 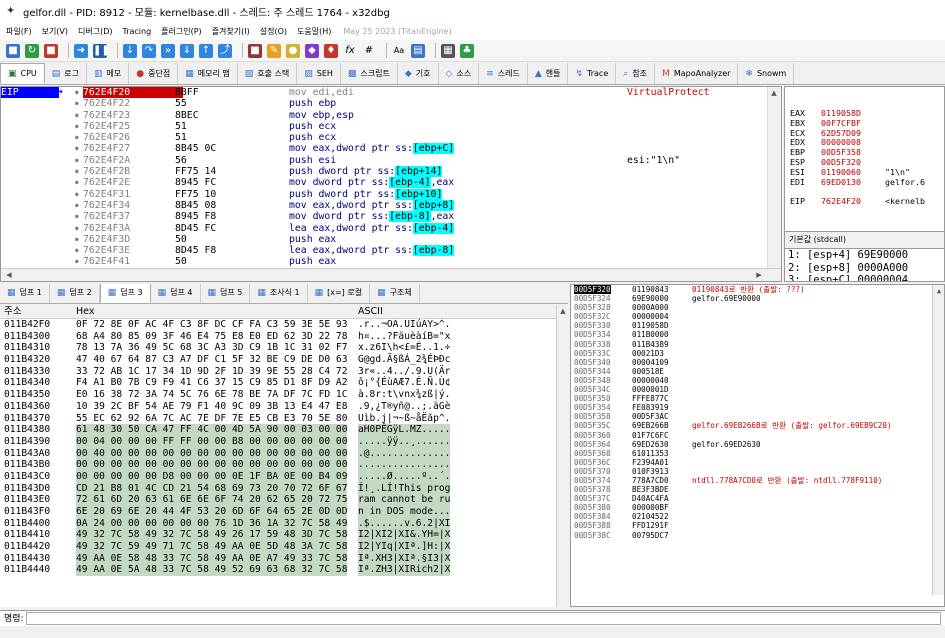 I want to click on animate-into-icon: », so click(x=168, y=50).